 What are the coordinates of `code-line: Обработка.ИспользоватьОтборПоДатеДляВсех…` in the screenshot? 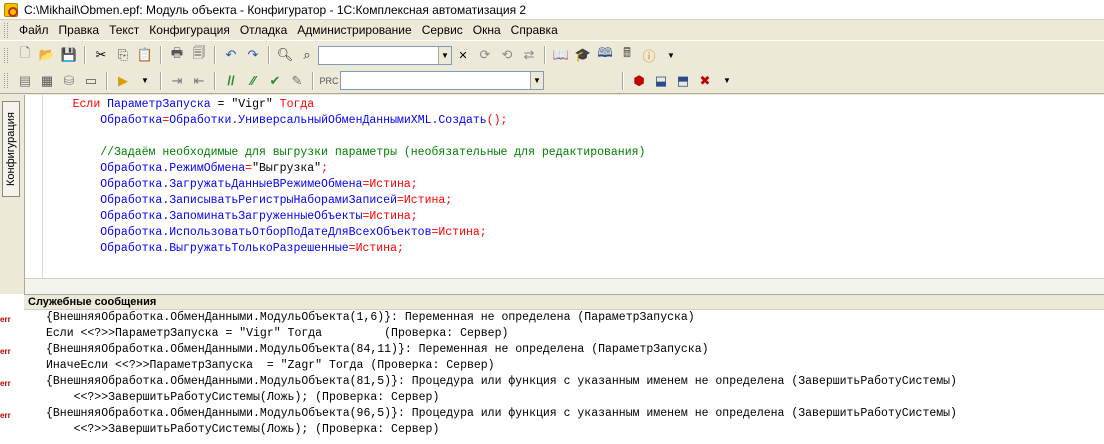 It's located at (345, 233).